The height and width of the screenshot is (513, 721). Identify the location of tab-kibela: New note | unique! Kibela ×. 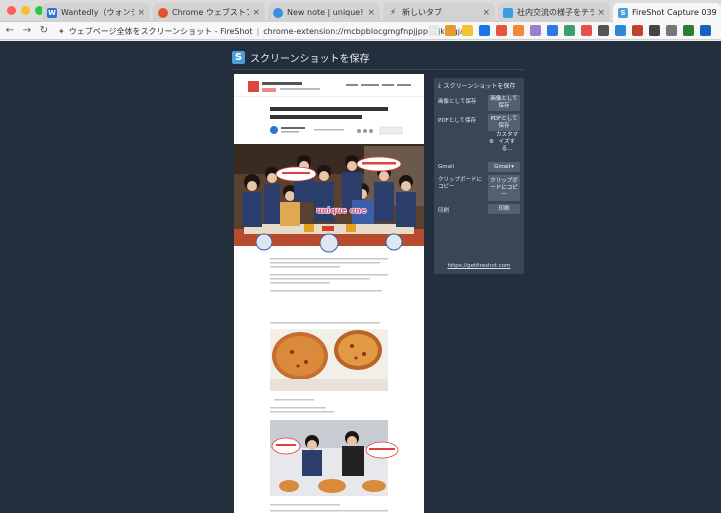
(324, 12).